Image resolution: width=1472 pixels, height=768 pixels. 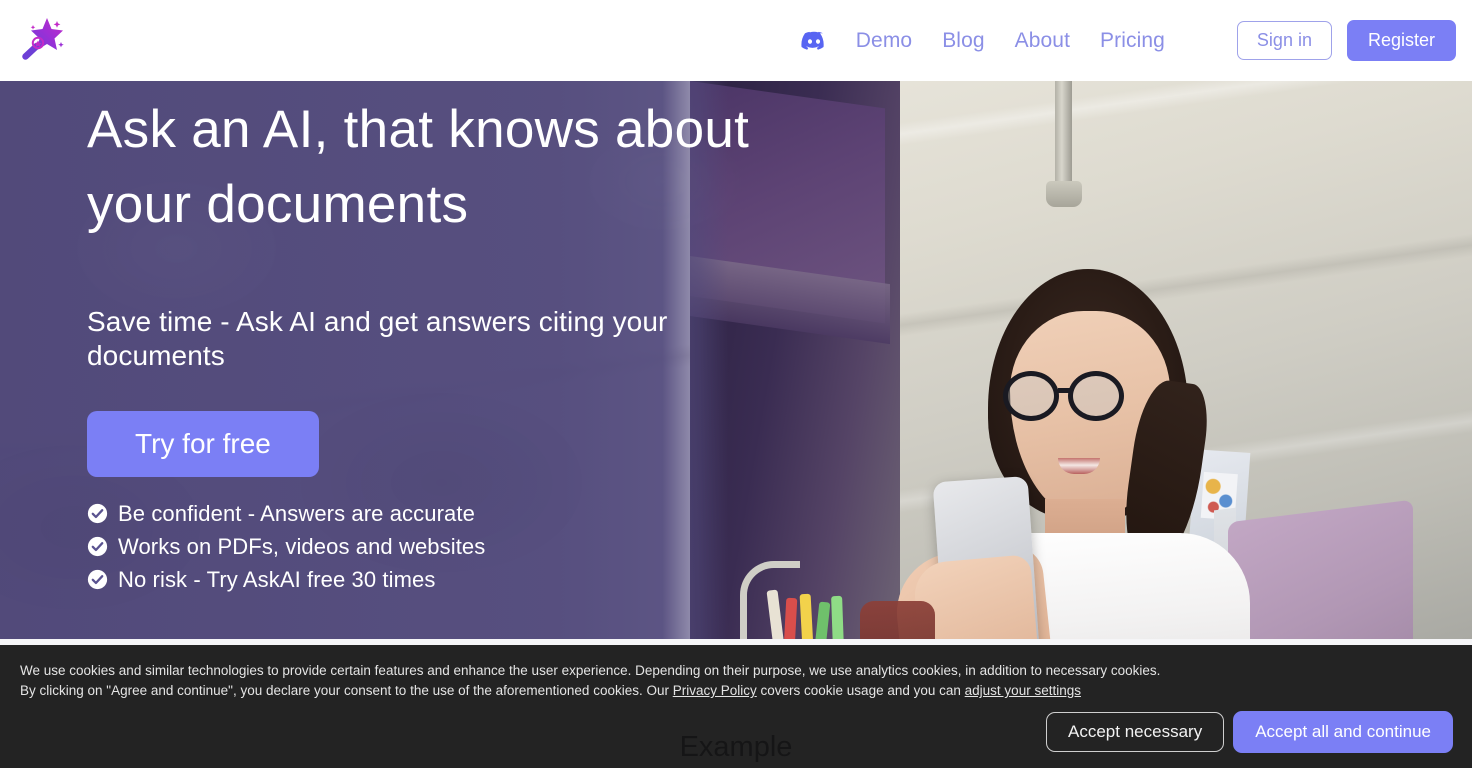 I want to click on nav-link-pricing: Pricing, so click(x=1132, y=41).